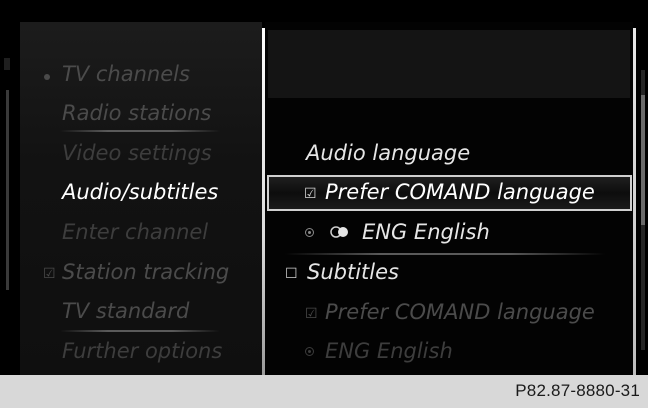  I want to click on bezel-edge, so click(7, 190).